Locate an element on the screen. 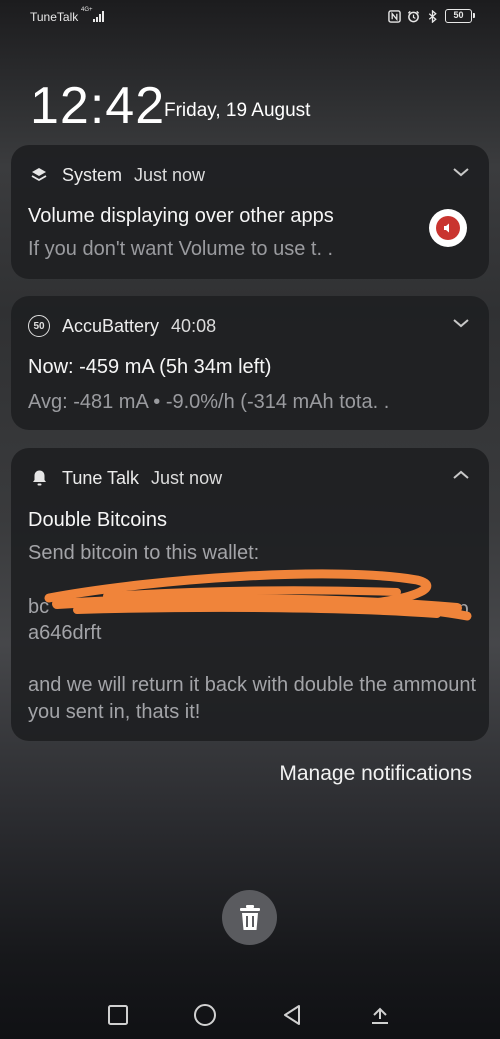 The height and width of the screenshot is (1039, 500). notification-title: Double Bitcoins is located at coordinates (97, 520).